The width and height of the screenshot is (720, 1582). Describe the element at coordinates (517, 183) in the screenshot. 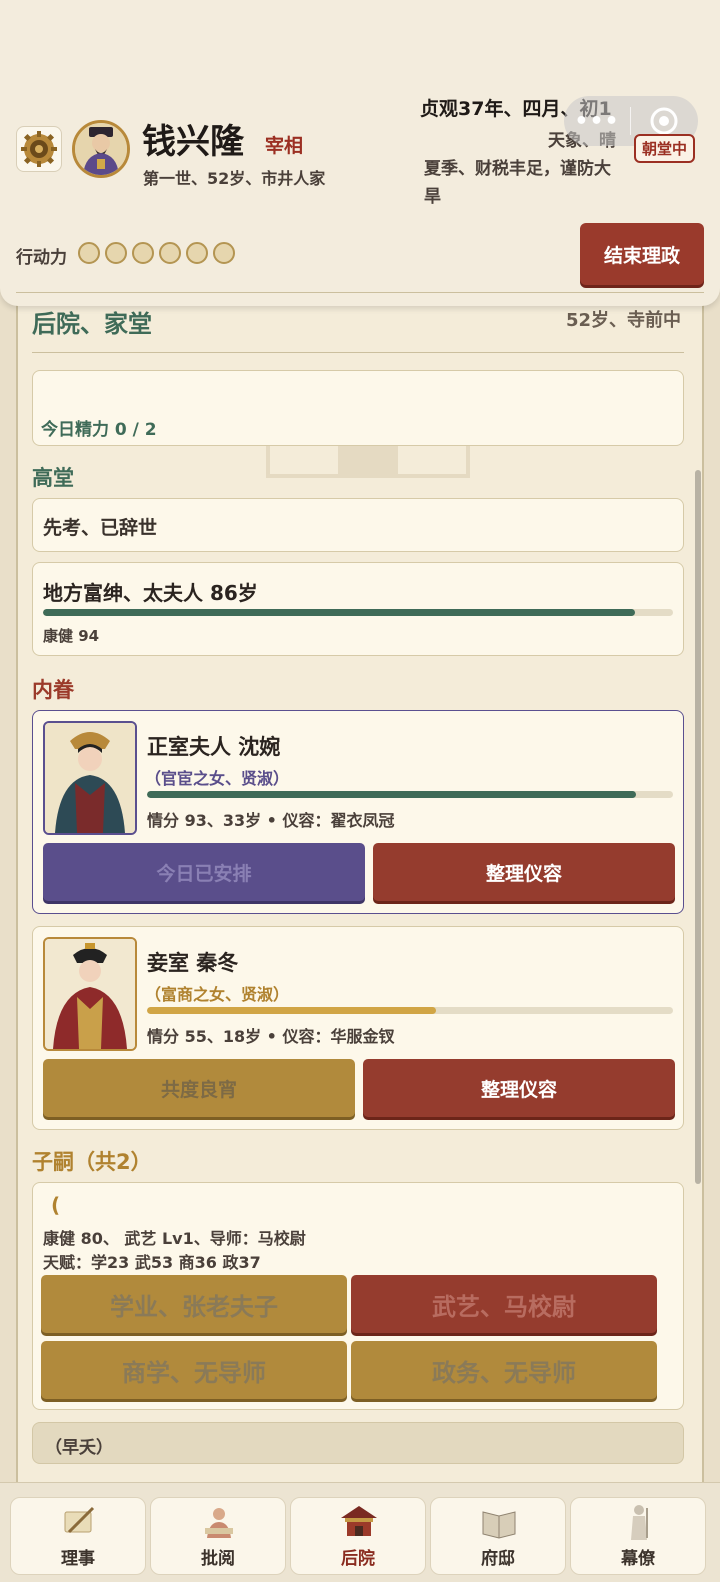

I see `season-text: 夏季、财税丰足，谨防大旱` at that location.